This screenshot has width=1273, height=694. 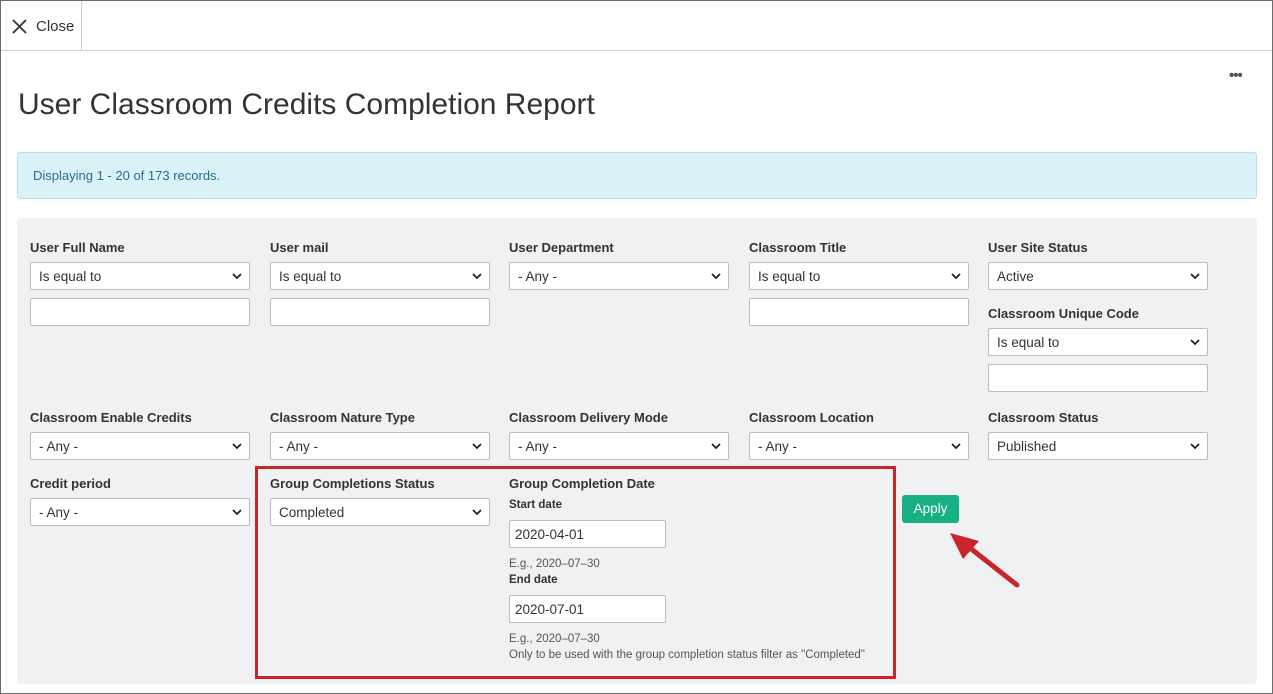 I want to click on credit-period-select: - Any -, so click(x=140, y=512).